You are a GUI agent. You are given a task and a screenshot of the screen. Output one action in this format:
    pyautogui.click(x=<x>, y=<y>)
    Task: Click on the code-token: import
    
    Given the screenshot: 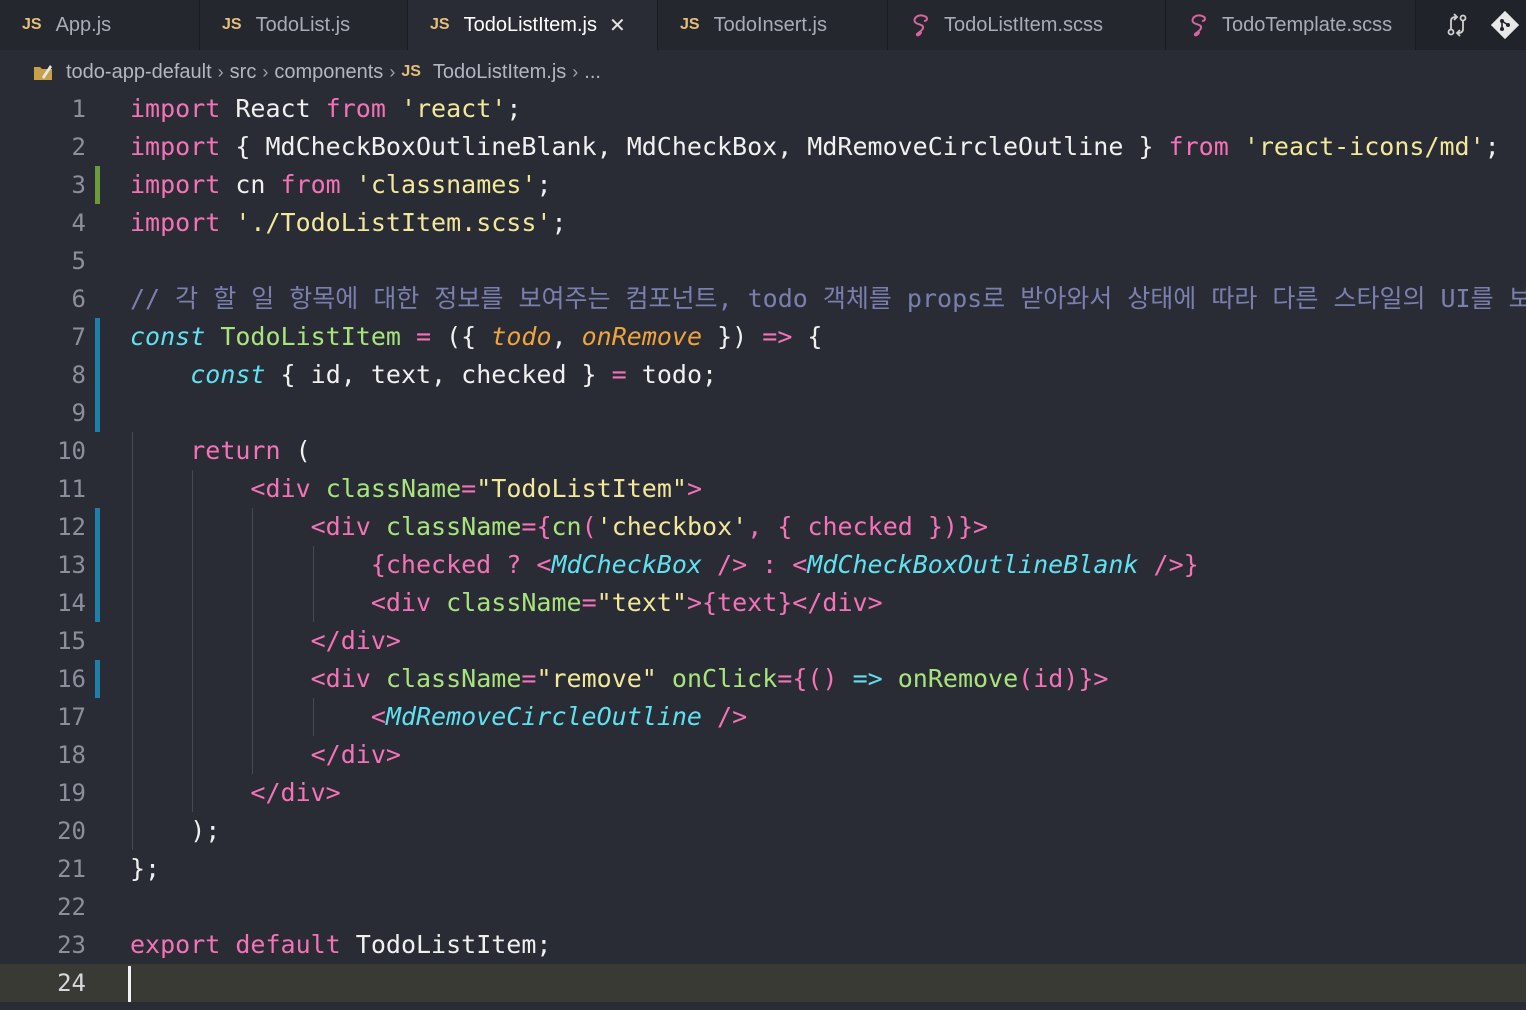 What is the action you would take?
    pyautogui.click(x=175, y=146)
    